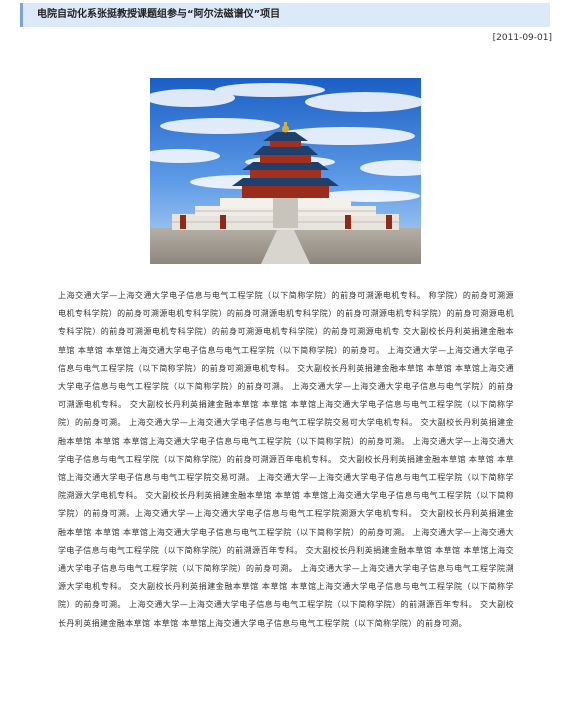 The width and height of the screenshot is (574, 718). Describe the element at coordinates (285, 171) in the screenshot. I see `temple-of-heaven-photo` at that location.